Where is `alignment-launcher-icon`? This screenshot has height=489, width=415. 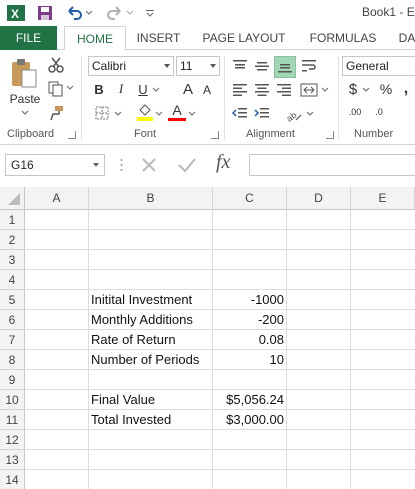
alignment-launcher-icon is located at coordinates (330, 135).